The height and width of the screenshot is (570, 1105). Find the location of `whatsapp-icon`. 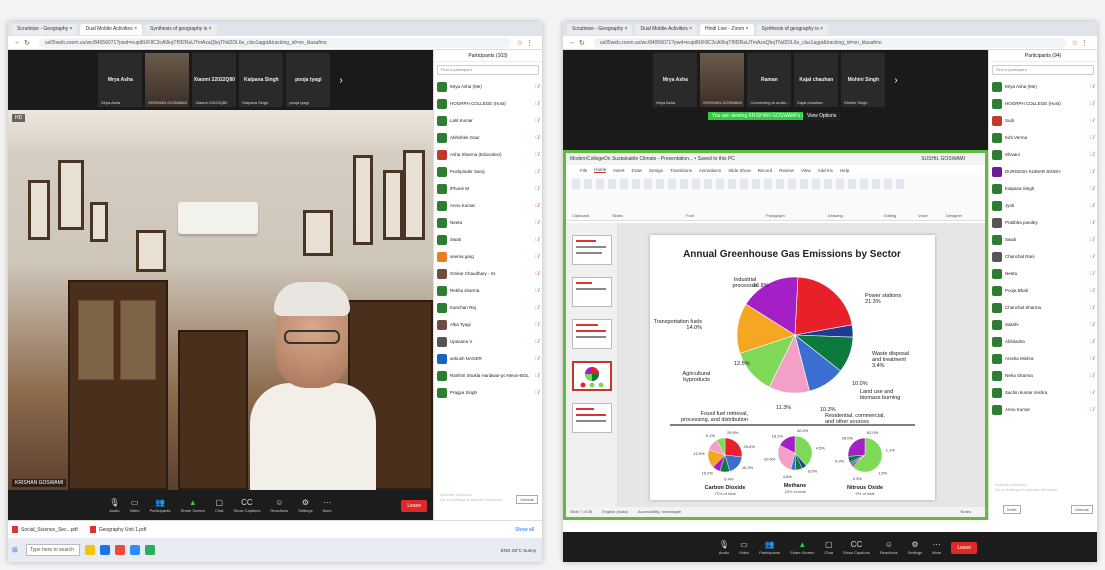

whatsapp-icon is located at coordinates (149, 550).